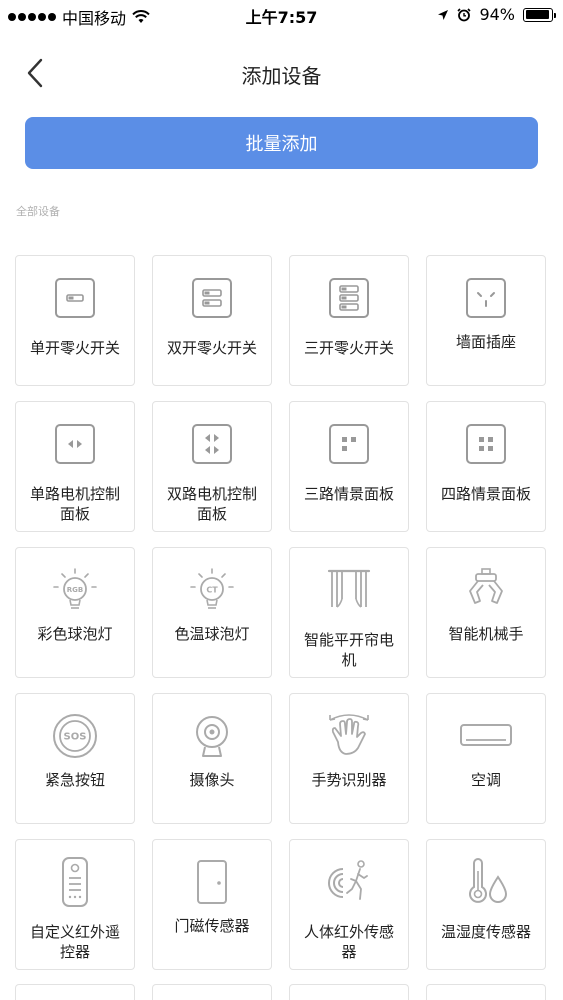 Image resolution: width=563 pixels, height=1000 pixels. I want to click on sos-button-icon: SOS, so click(75, 736).